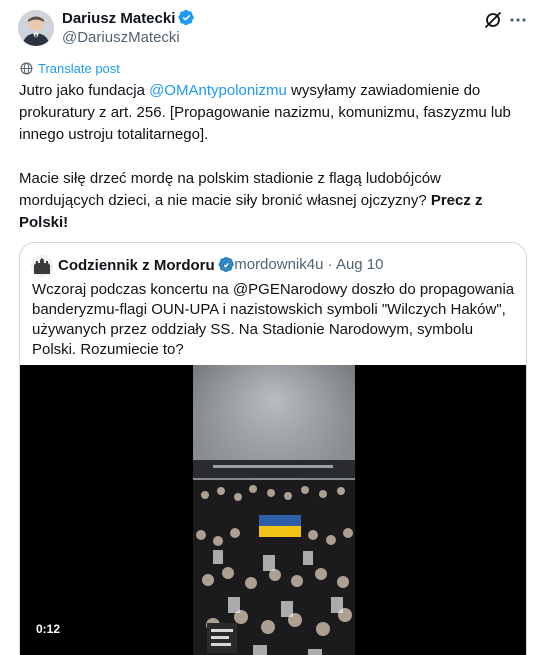 The height and width of the screenshot is (655, 539). I want to click on quote-handle-date: @mordownik4u · Aug 10, so click(301, 265).